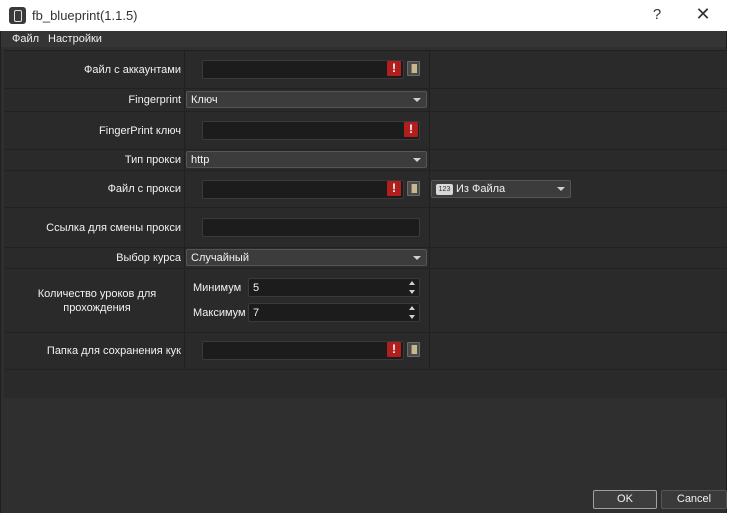 Image resolution: width=730 pixels, height=513 pixels. Describe the element at coordinates (113, 351) in the screenshot. I see `cookies-label: Папка для сохранения кук` at that location.